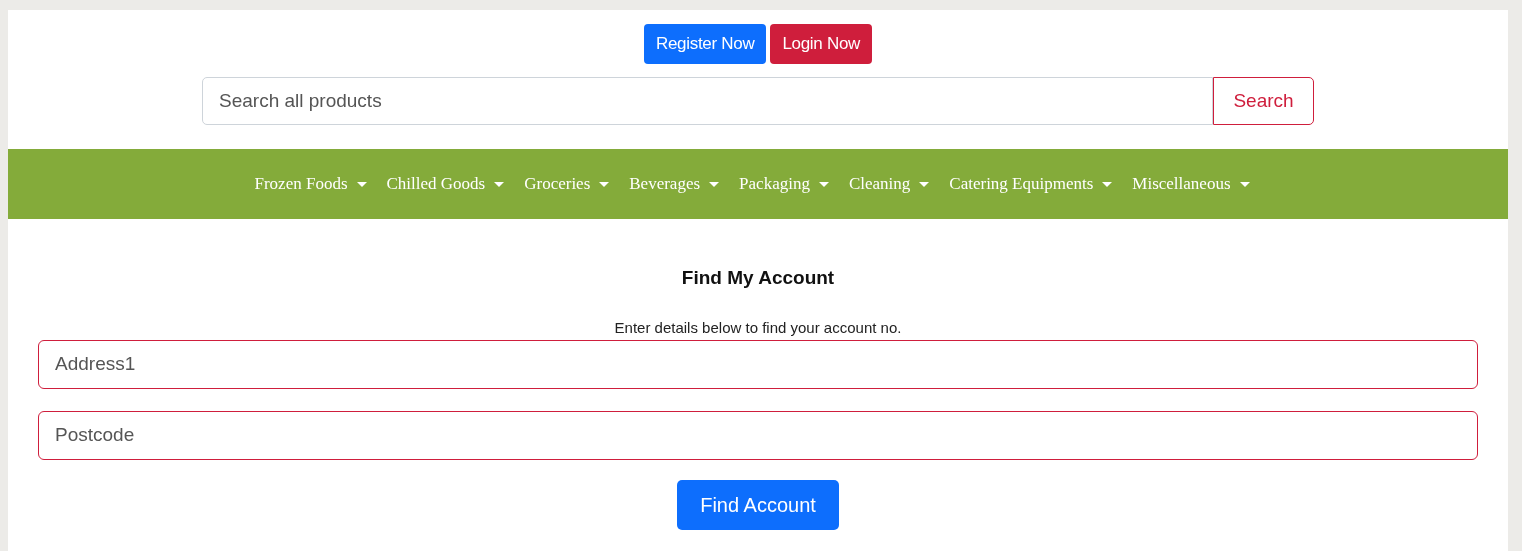 The image size is (1522, 551). I want to click on header-button: Register Now, so click(705, 44).